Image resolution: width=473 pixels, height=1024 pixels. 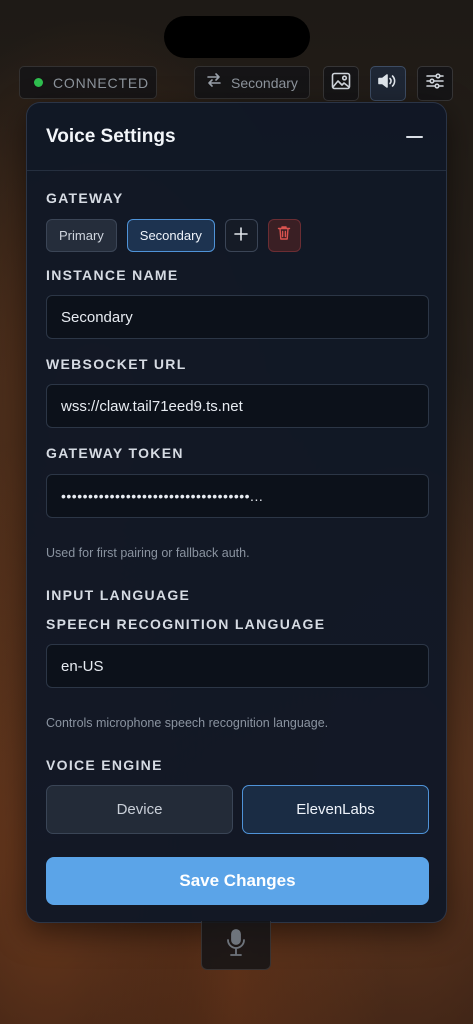 What do you see at coordinates (214, 82) in the screenshot?
I see `switch-icon` at bounding box center [214, 82].